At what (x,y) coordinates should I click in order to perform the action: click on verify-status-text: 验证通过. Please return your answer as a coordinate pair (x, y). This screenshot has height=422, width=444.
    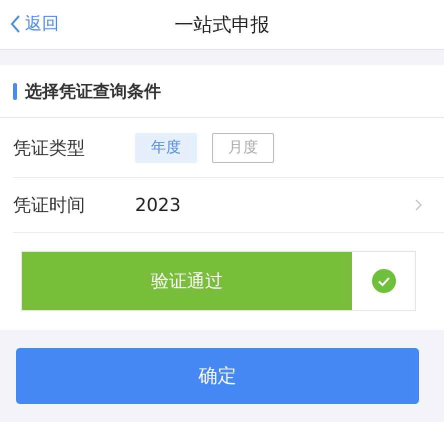
    Looking at the image, I should click on (187, 281).